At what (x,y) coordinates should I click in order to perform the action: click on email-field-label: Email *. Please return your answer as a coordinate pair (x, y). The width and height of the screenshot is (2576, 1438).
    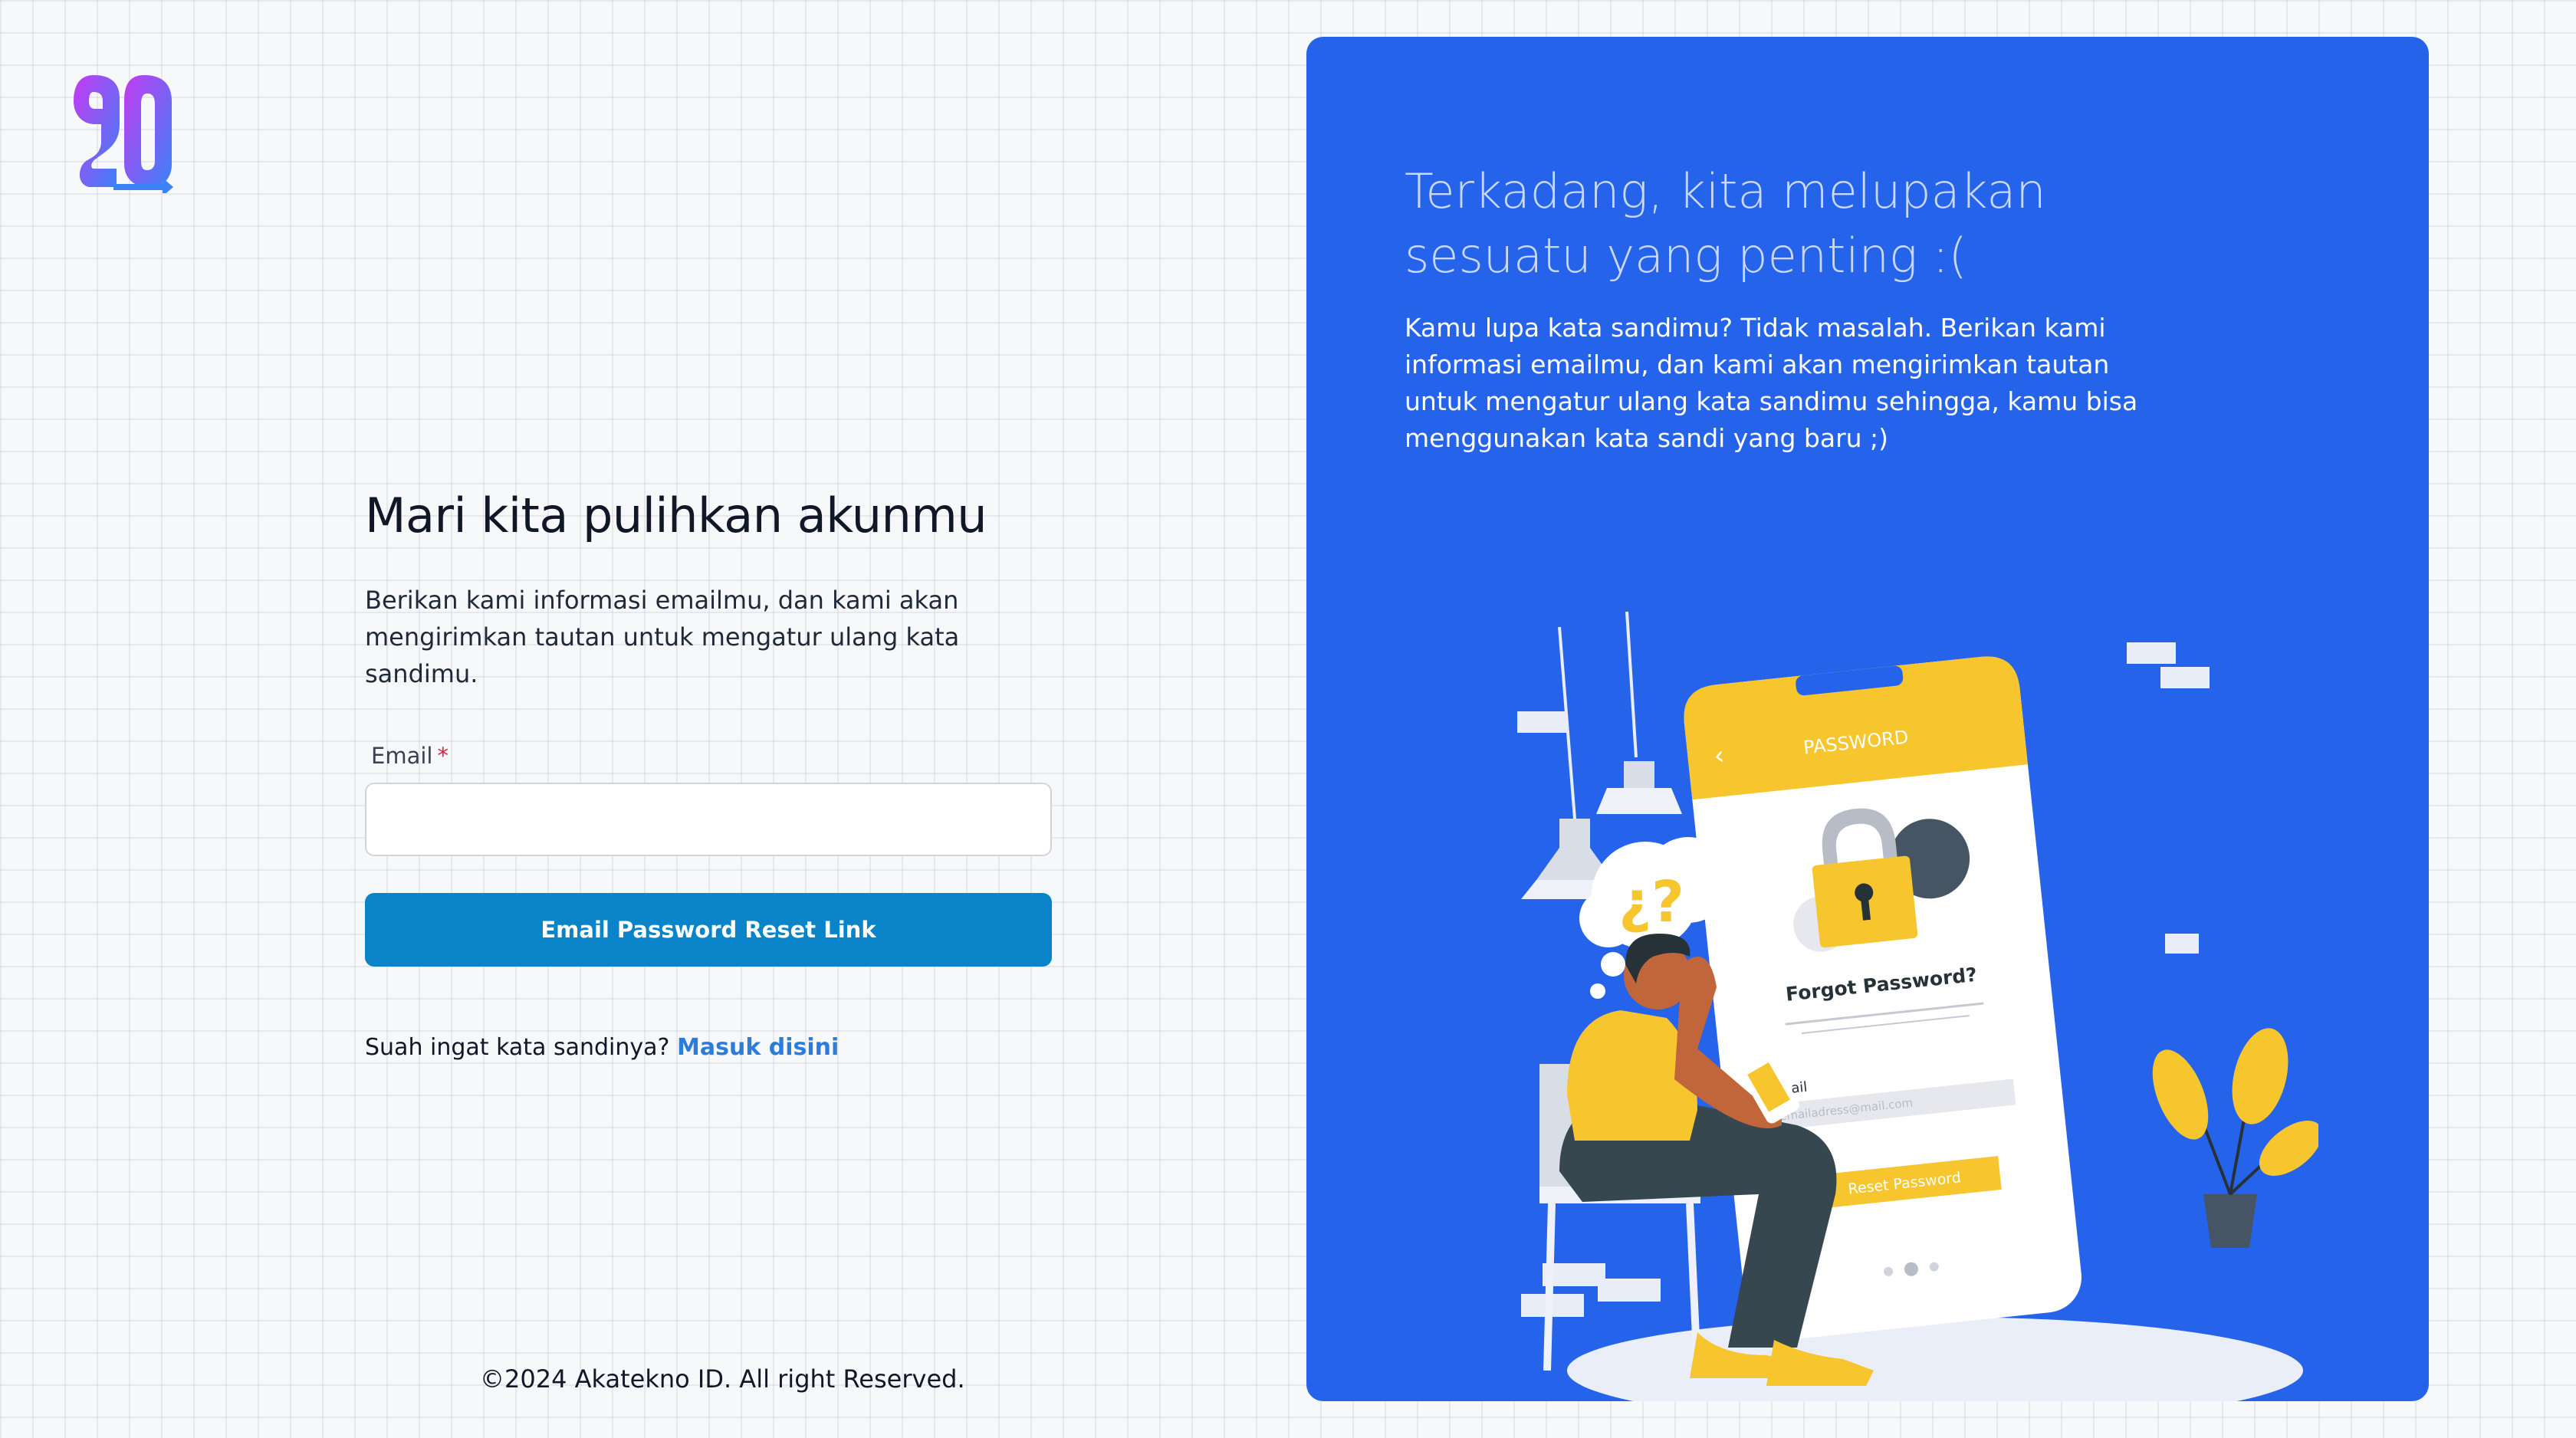
    Looking at the image, I should click on (713, 756).